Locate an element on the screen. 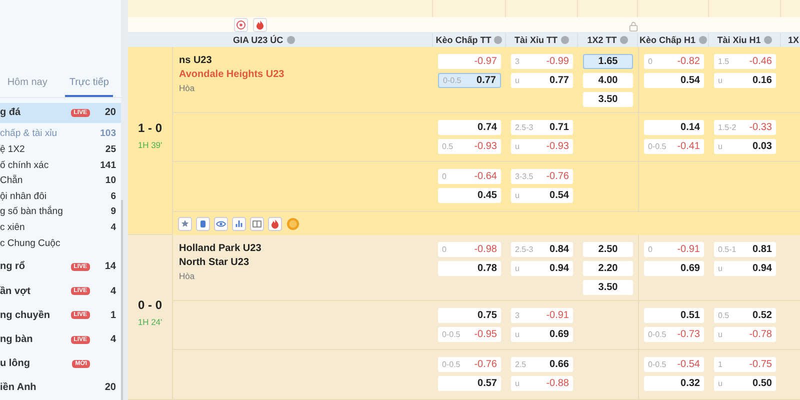 This screenshot has height=400, width=800. column-header: Kèo Chấp H1 is located at coordinates (667, 40).